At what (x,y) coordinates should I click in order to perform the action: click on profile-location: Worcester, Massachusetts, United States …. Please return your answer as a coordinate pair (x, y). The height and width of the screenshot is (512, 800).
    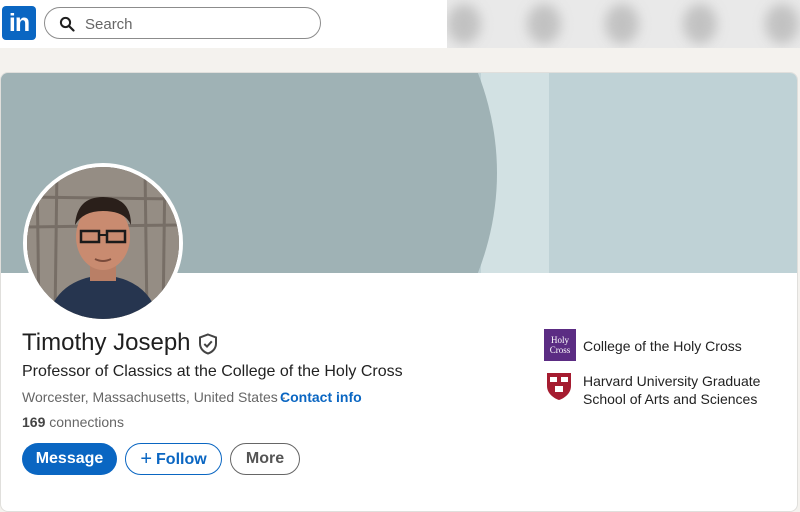
    Looking at the image, I should click on (154, 397).